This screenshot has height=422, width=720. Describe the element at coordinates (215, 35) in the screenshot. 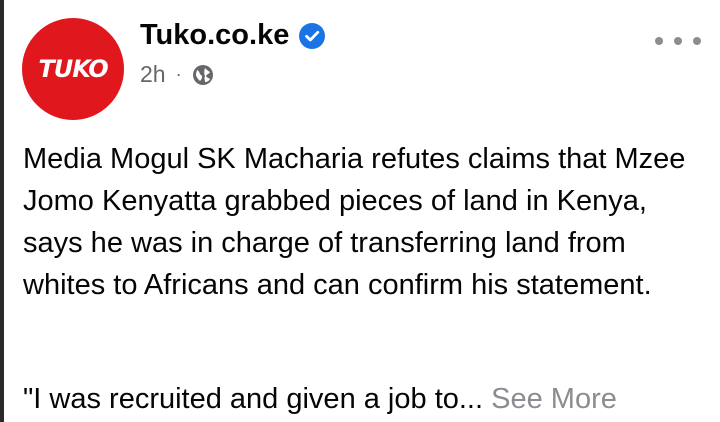

I see `author-name: Tuko.co.ke` at that location.